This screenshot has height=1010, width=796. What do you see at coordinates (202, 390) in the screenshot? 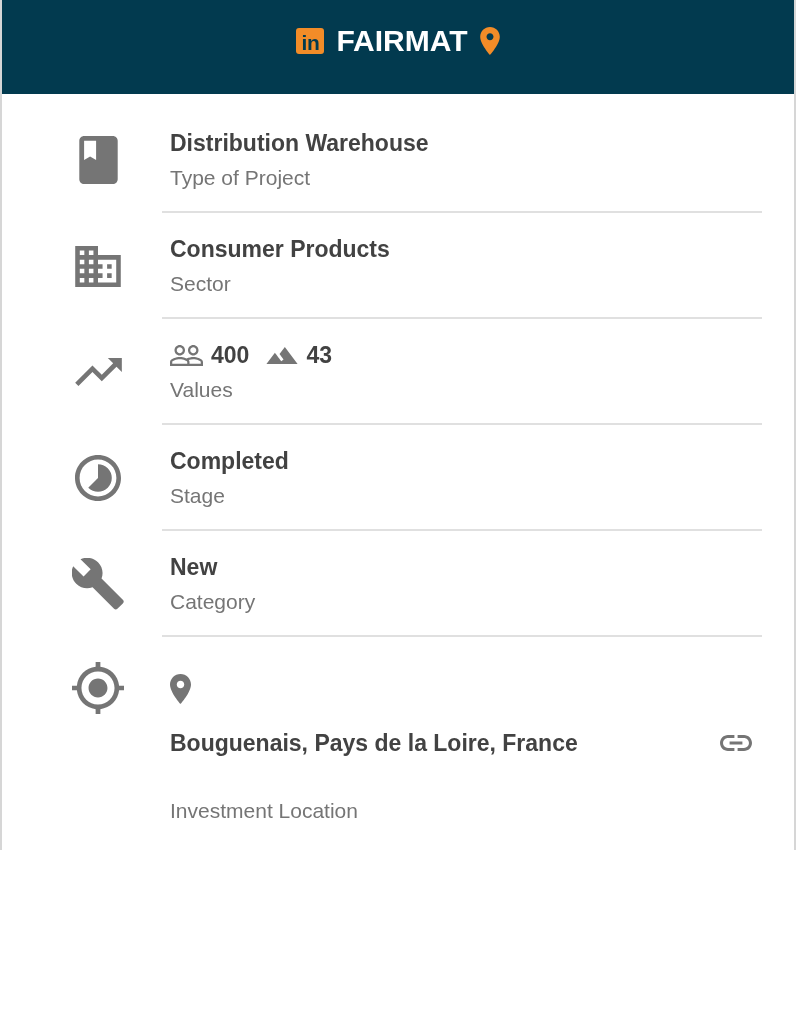
I see `detail-label: Values` at bounding box center [202, 390].